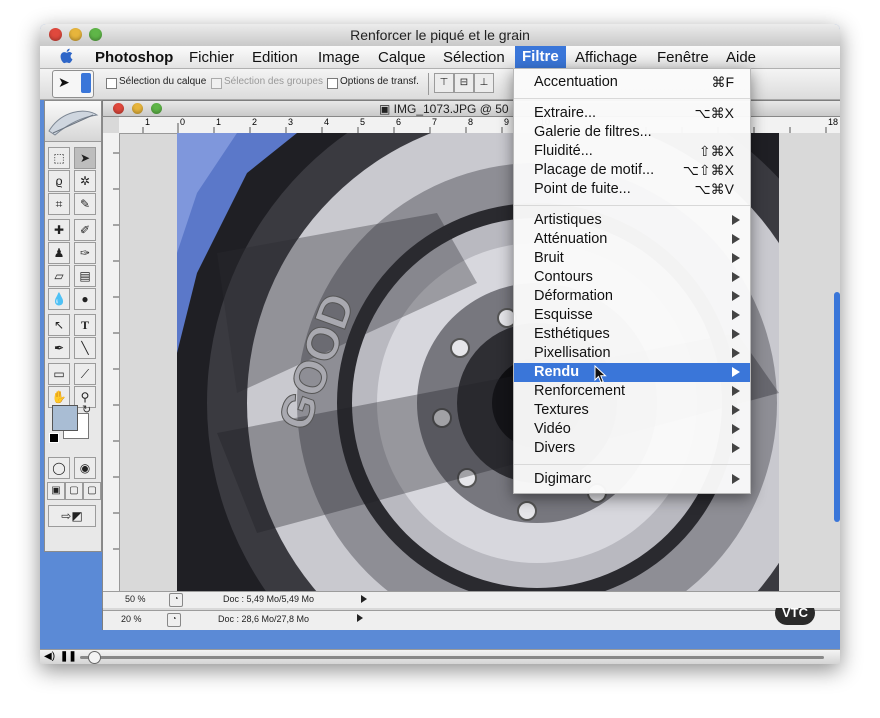  Describe the element at coordinates (68, 656) in the screenshot. I see `pause-icon: ❚❚` at that location.